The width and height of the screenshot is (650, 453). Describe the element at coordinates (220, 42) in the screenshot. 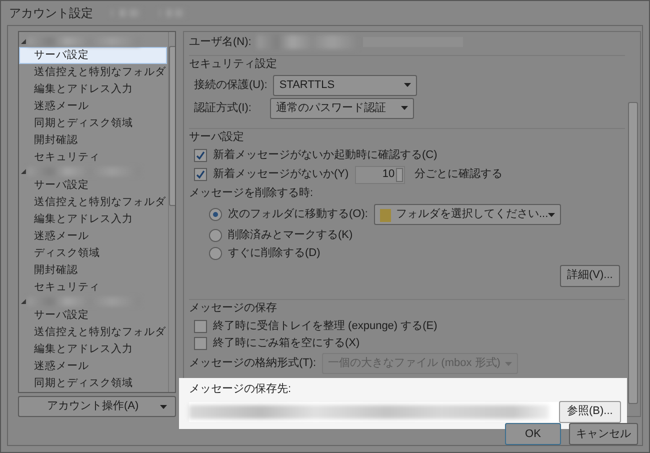

I see `field-label: ユーザ名(N):` at that location.